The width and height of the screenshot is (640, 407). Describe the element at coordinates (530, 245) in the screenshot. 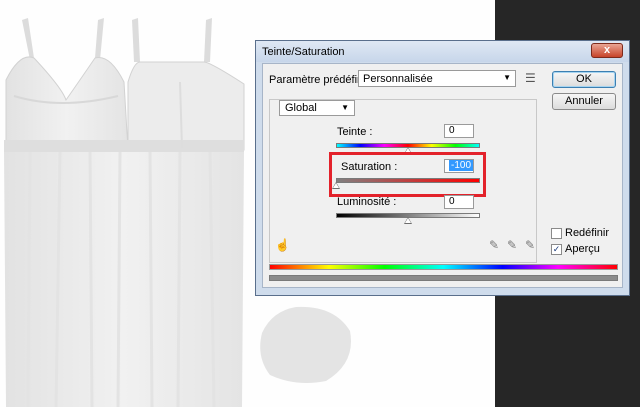

I see `eyedropper-minus-icon: ✎` at that location.